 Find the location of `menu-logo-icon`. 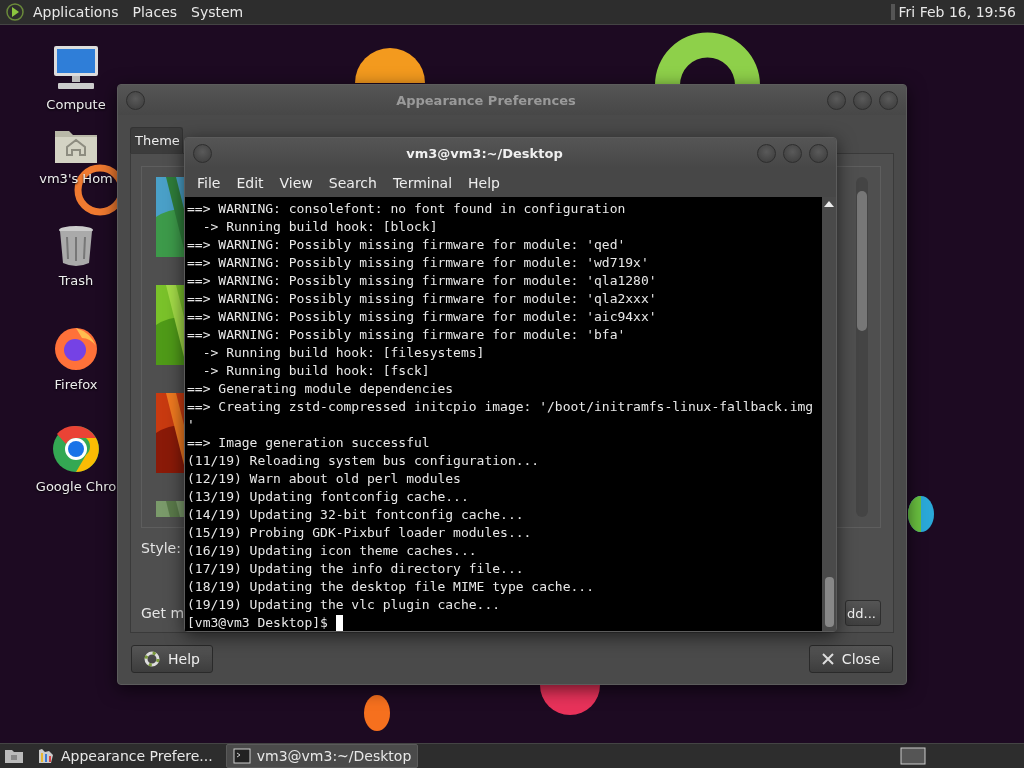

menu-logo-icon is located at coordinates (15, 12).